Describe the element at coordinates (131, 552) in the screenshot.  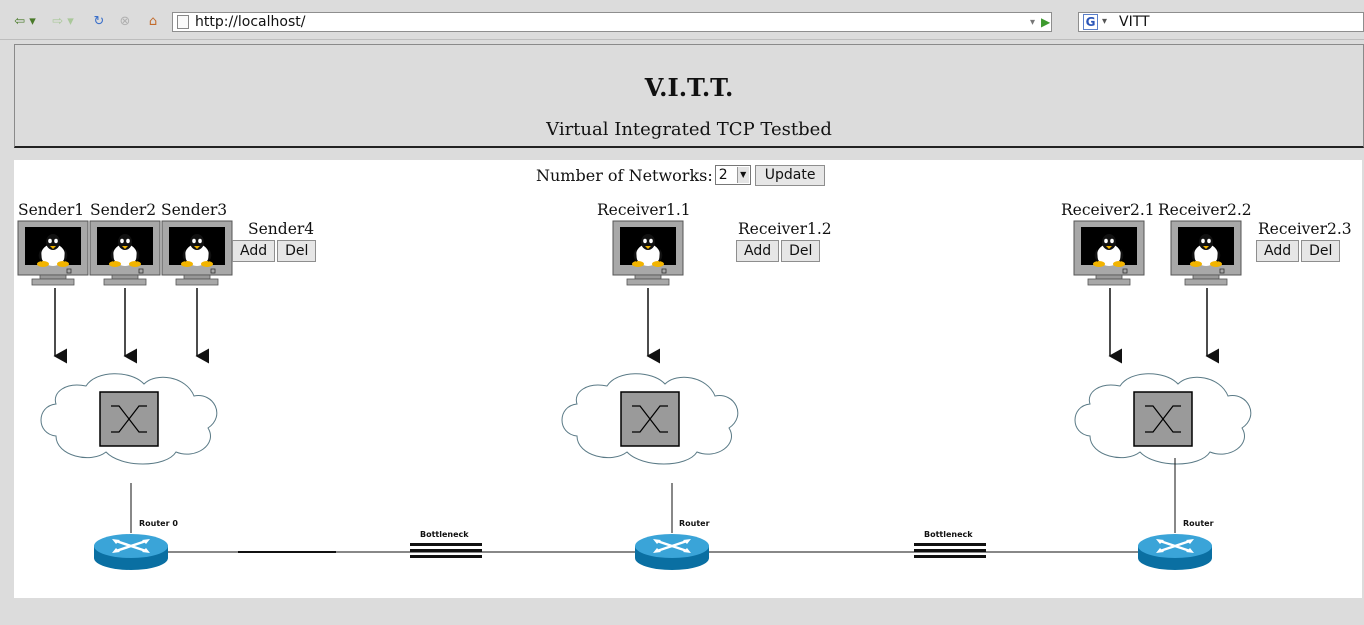
I see `router-0-icon` at that location.